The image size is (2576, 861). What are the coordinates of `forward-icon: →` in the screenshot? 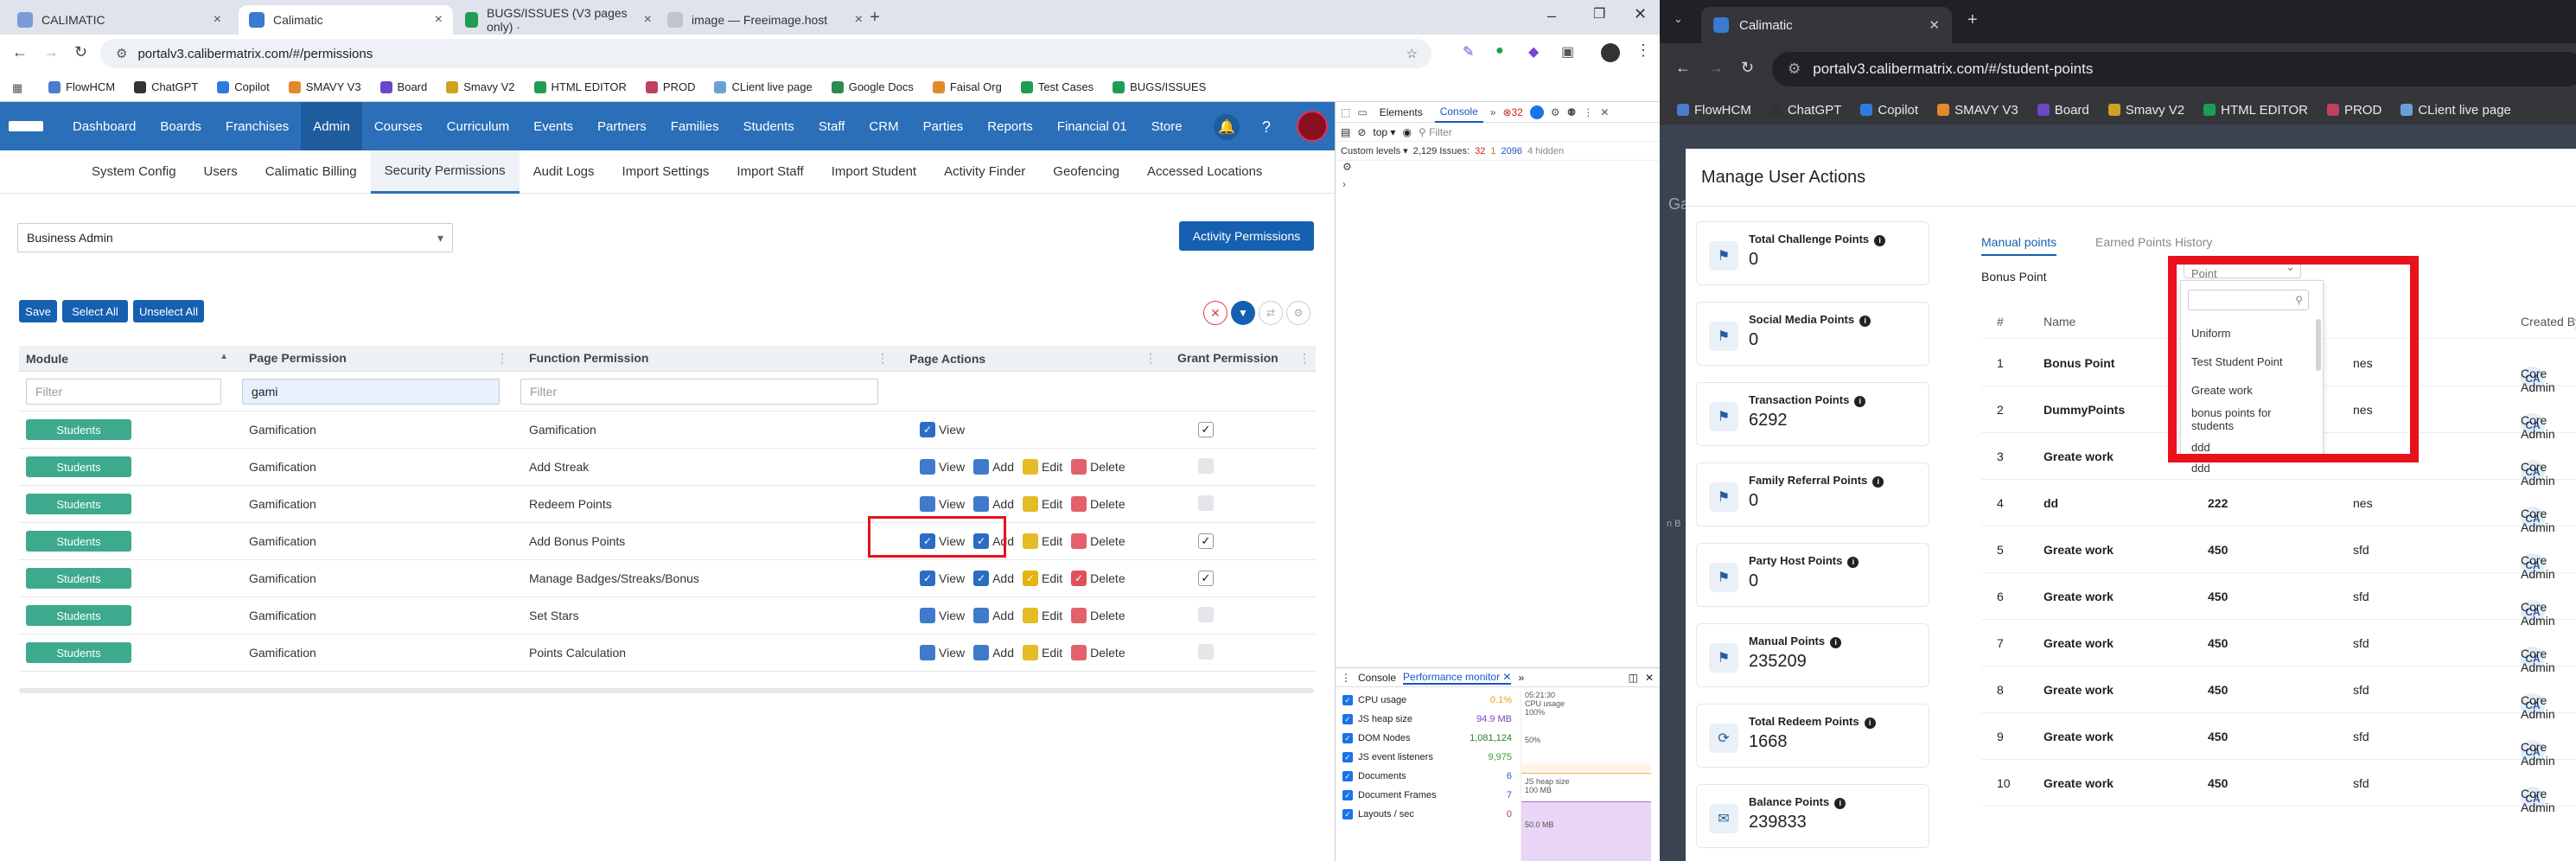 It's located at (1716, 68).